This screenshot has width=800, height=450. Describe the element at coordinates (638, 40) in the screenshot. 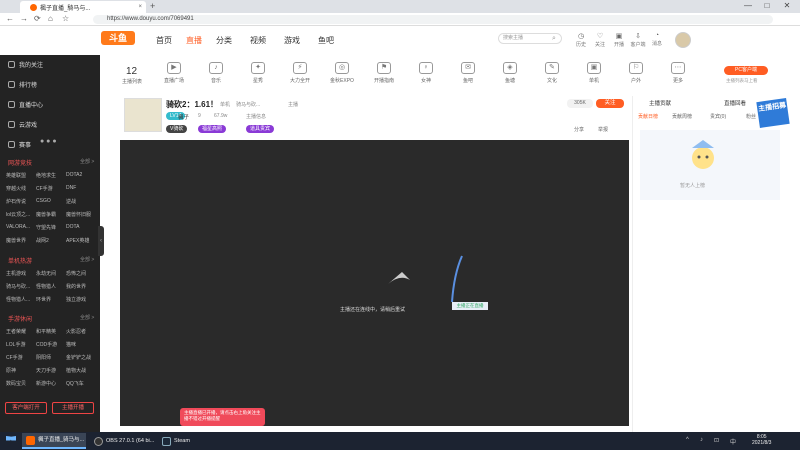

I see `download-icon: ⇩ 客户端` at that location.